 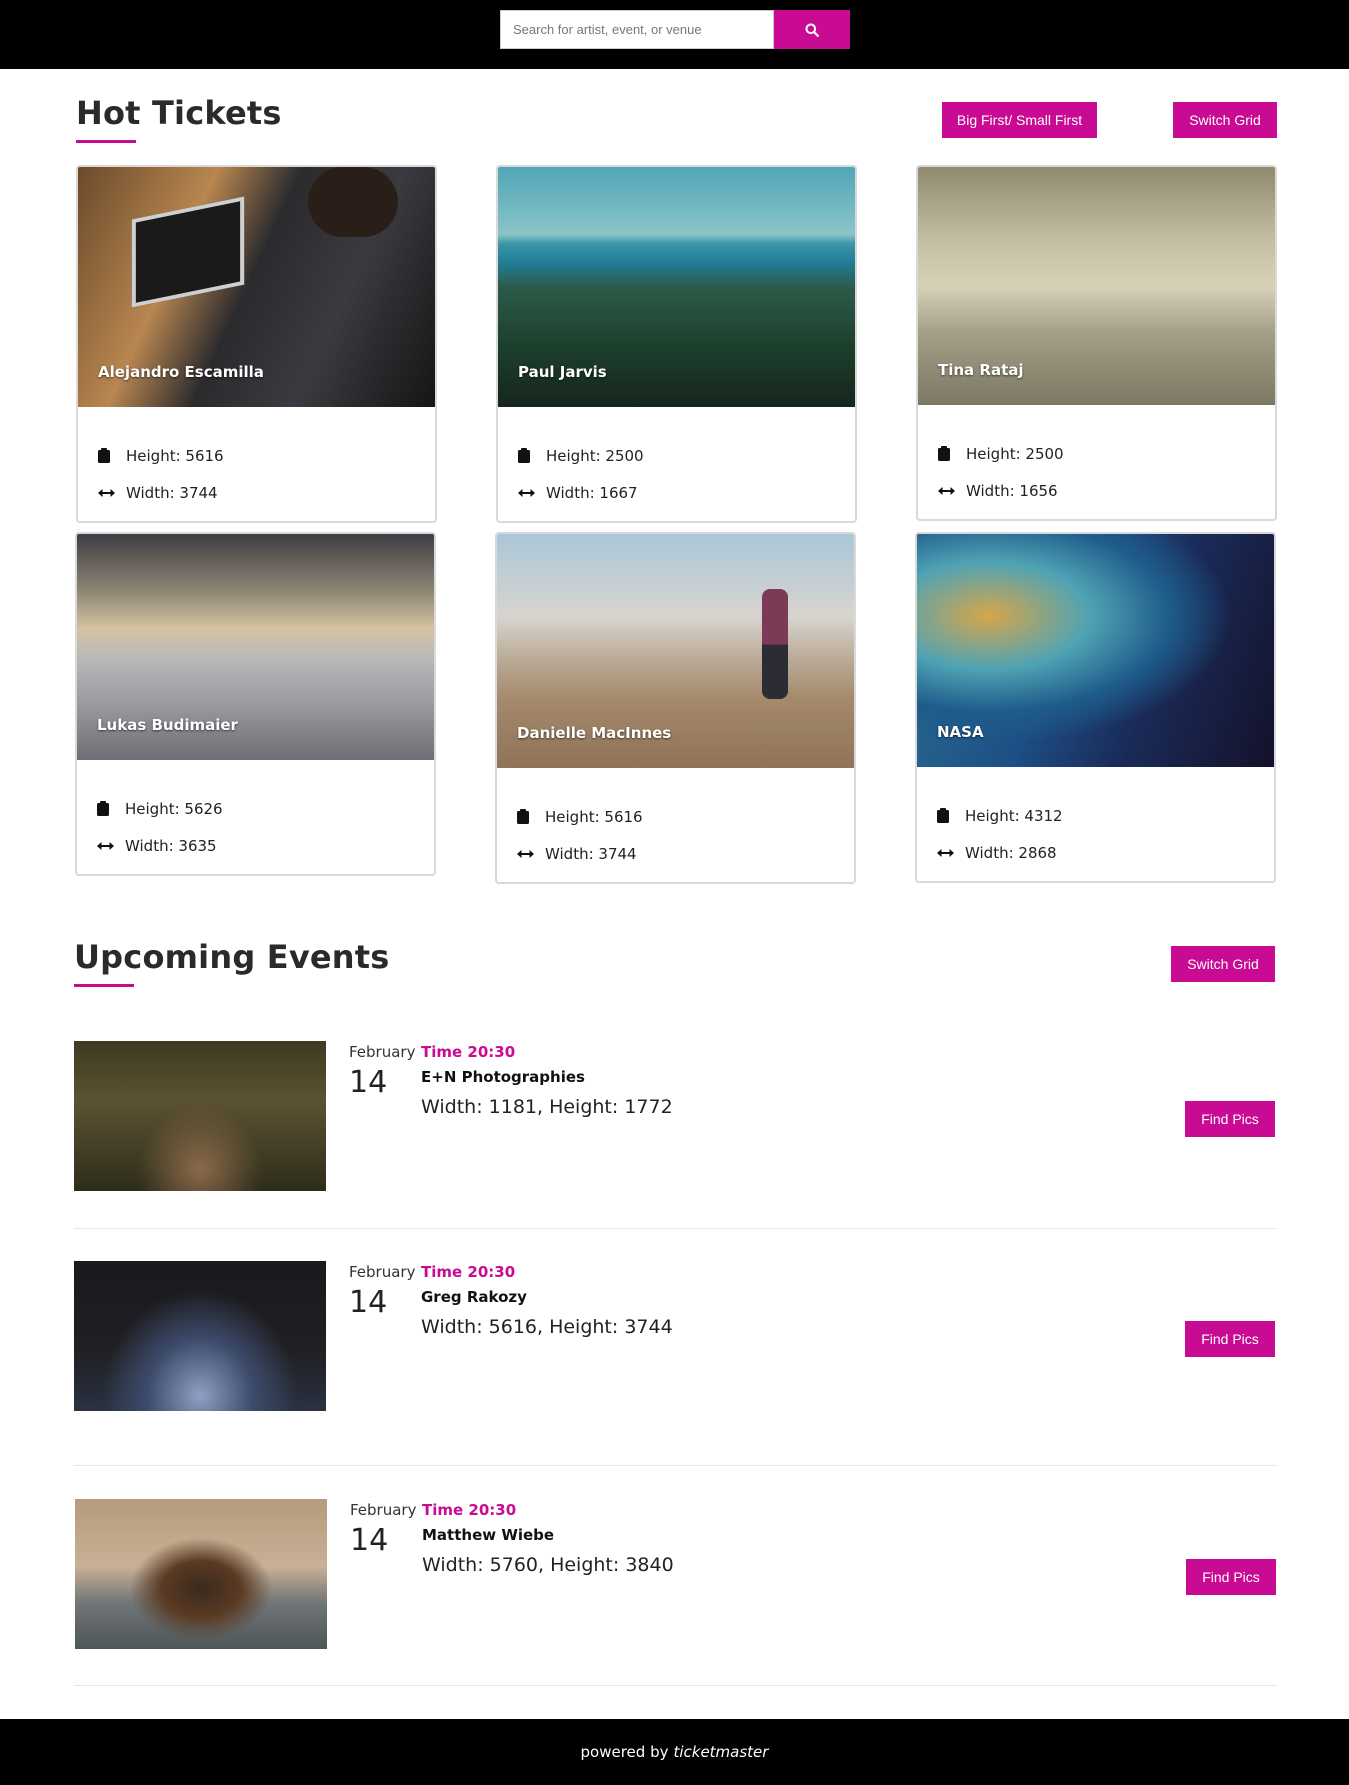 What do you see at coordinates (547, 1107) in the screenshot?
I see `event-dimensions: Width: 1181, Height: 1772` at bounding box center [547, 1107].